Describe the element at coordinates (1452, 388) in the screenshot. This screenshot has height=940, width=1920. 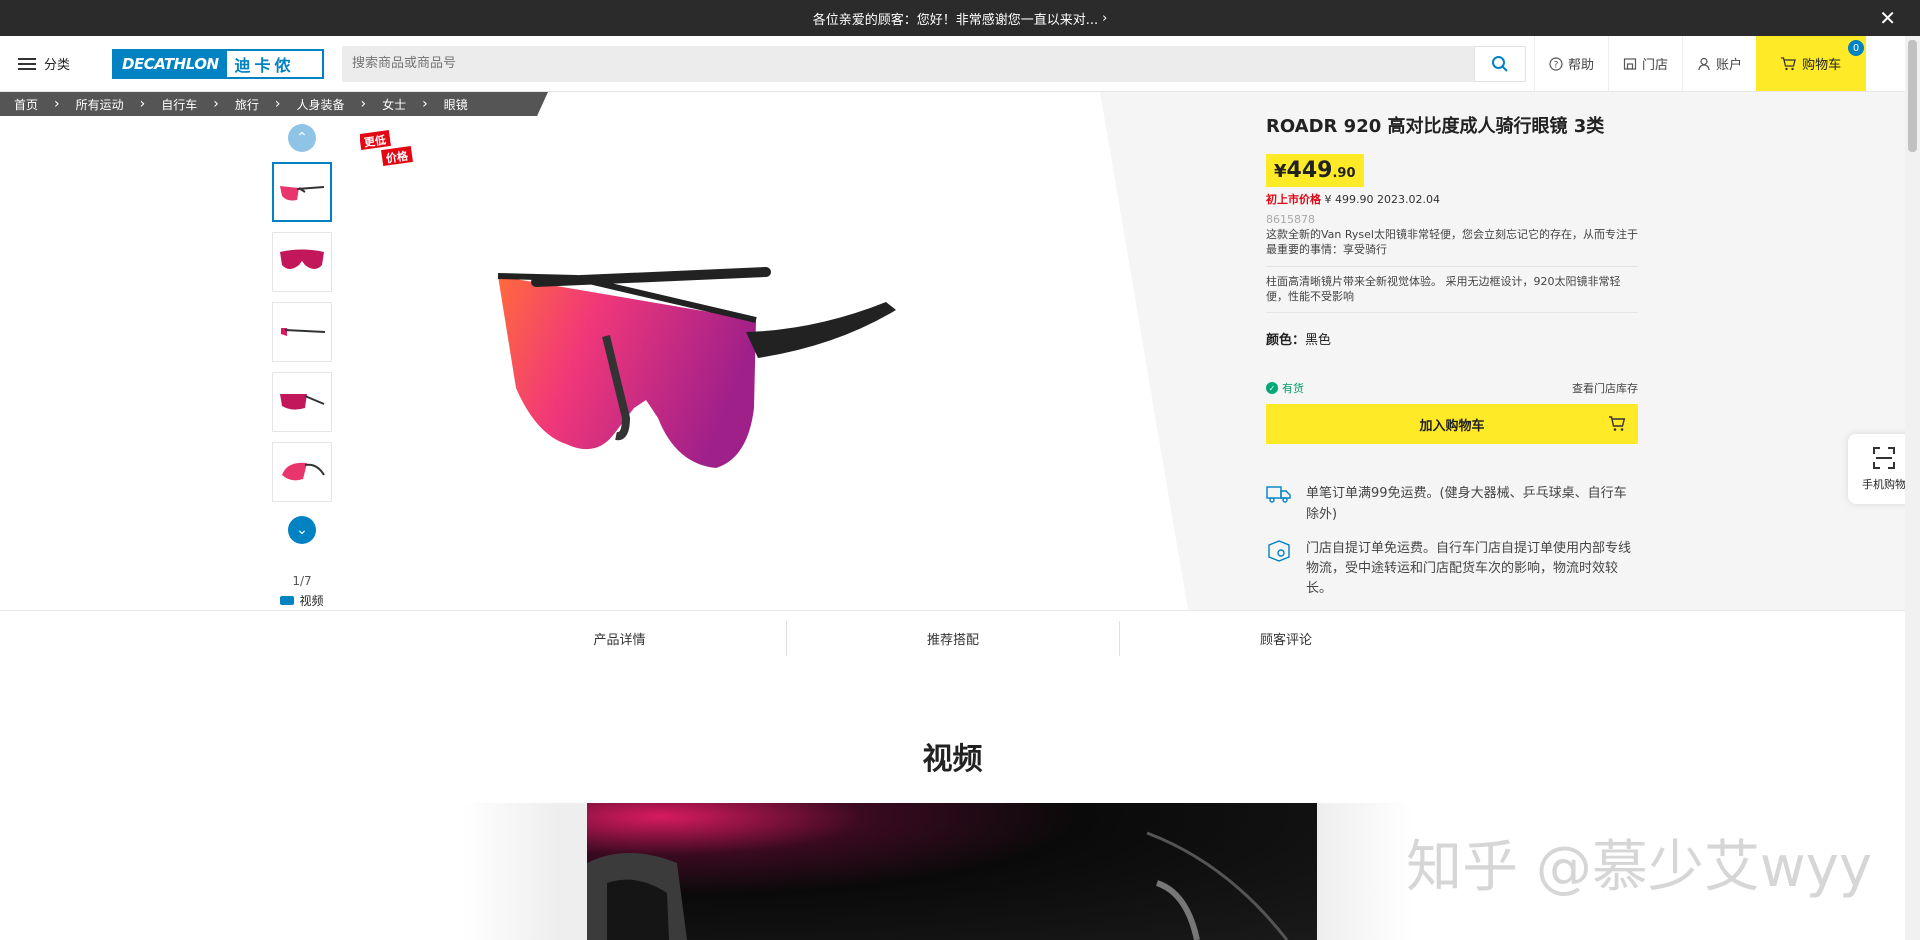
I see `stock-row: ✓ 有货 查看门店库存` at that location.